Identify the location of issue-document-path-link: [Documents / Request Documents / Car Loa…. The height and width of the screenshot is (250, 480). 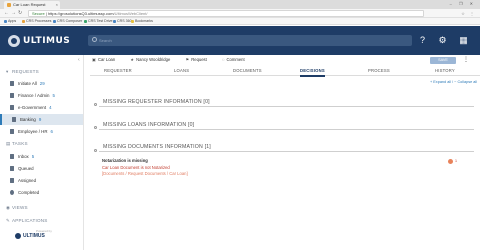
(145, 173).